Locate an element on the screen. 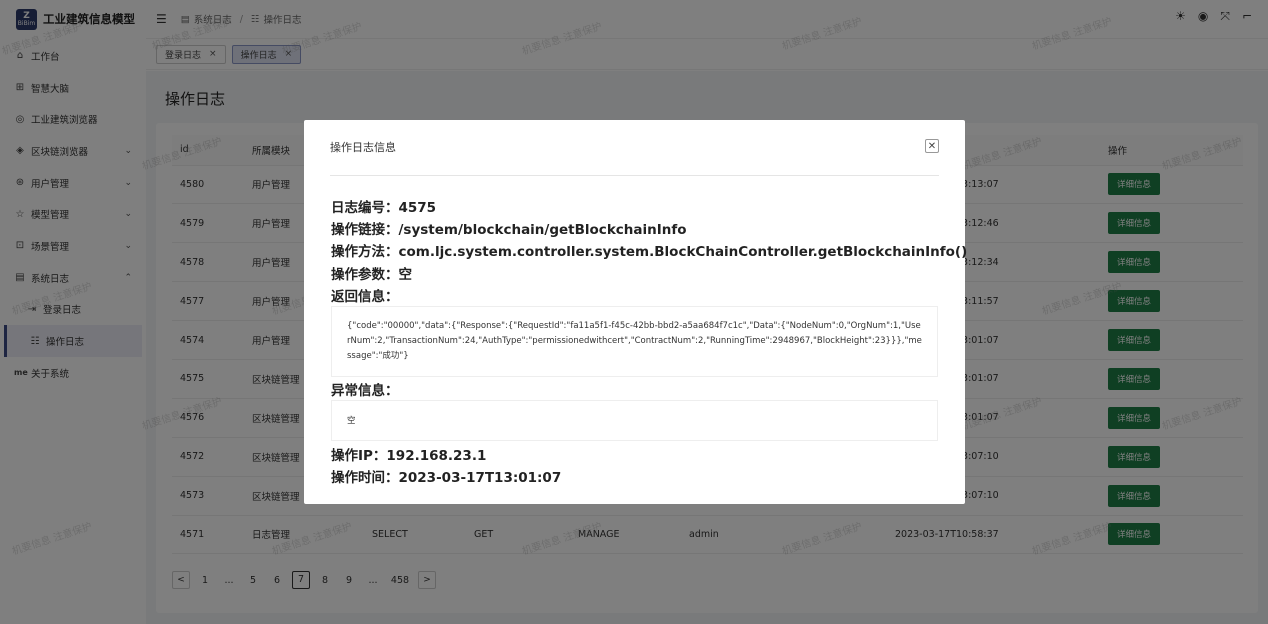 The image size is (1268, 624). close-icon: ✕ is located at coordinates (932, 146).